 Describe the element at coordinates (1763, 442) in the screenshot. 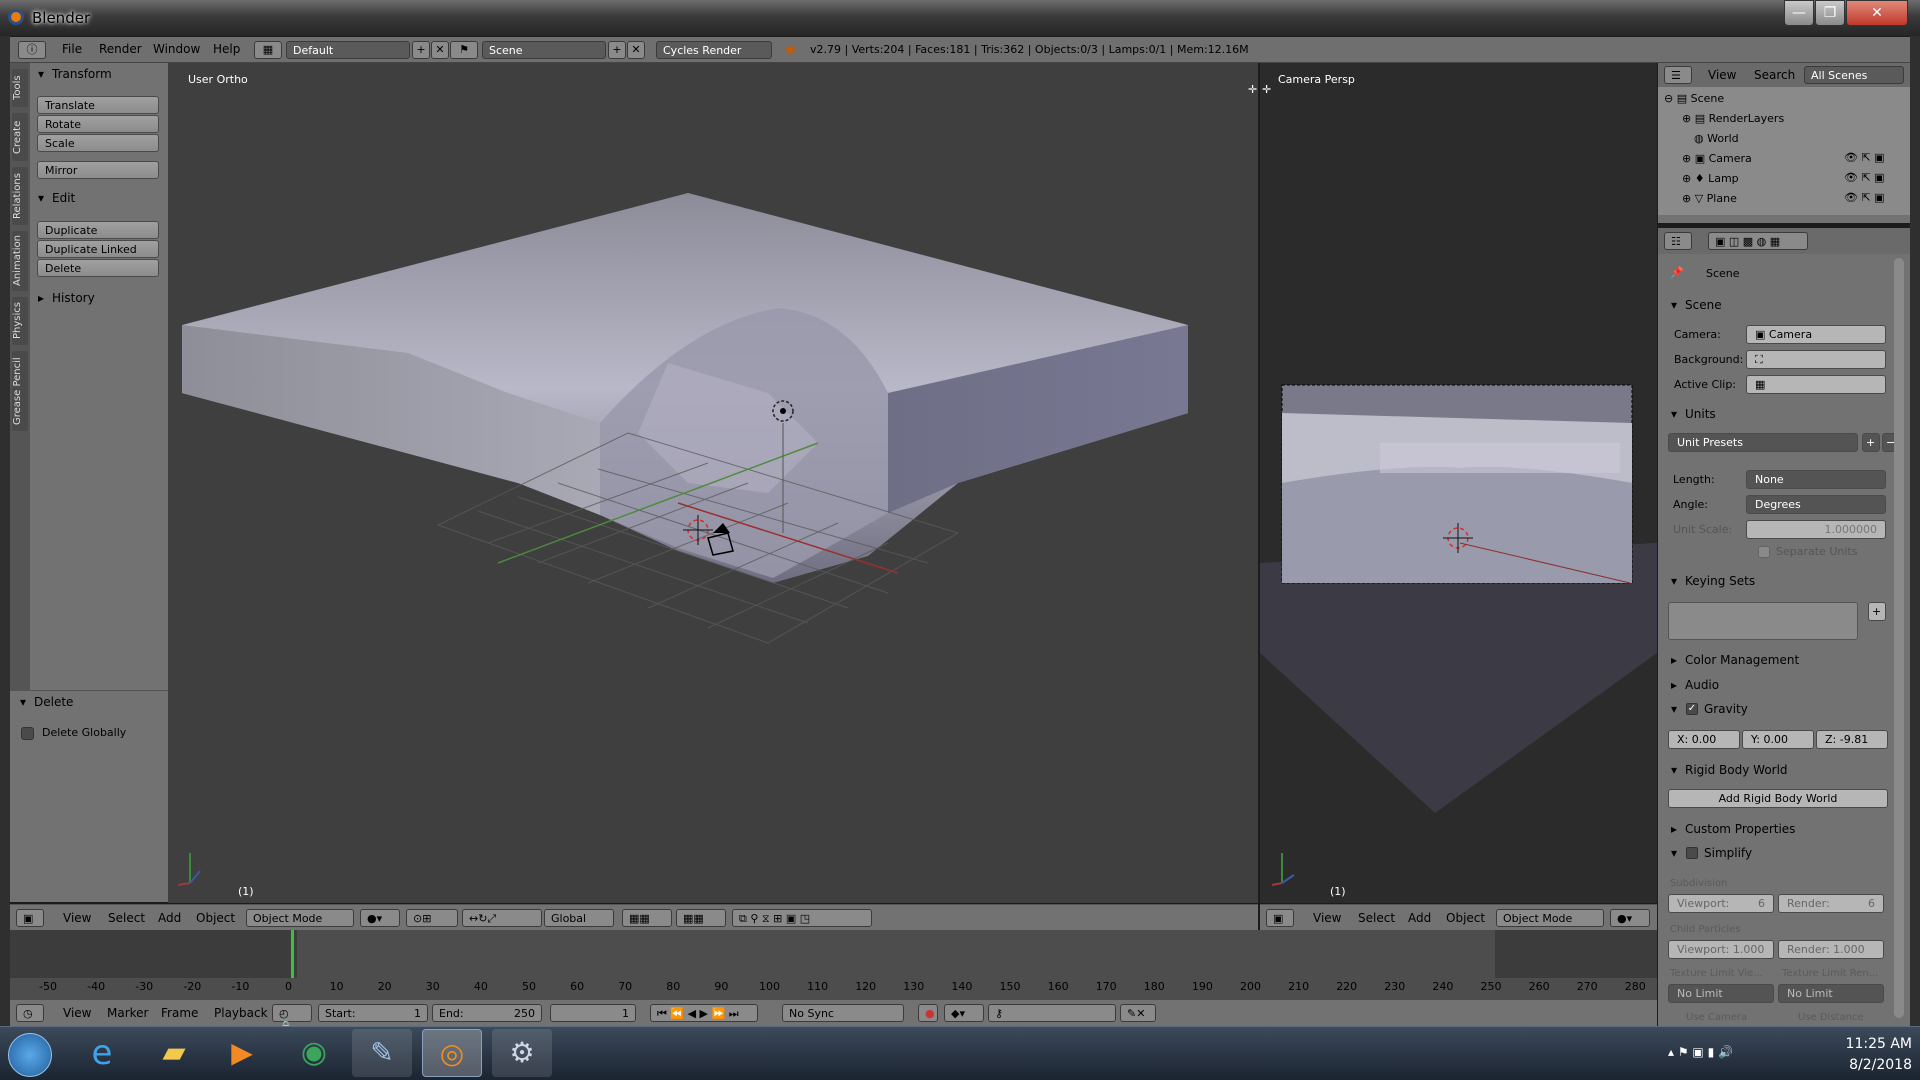

I see `unit-presets-selector: Unit Presets` at that location.